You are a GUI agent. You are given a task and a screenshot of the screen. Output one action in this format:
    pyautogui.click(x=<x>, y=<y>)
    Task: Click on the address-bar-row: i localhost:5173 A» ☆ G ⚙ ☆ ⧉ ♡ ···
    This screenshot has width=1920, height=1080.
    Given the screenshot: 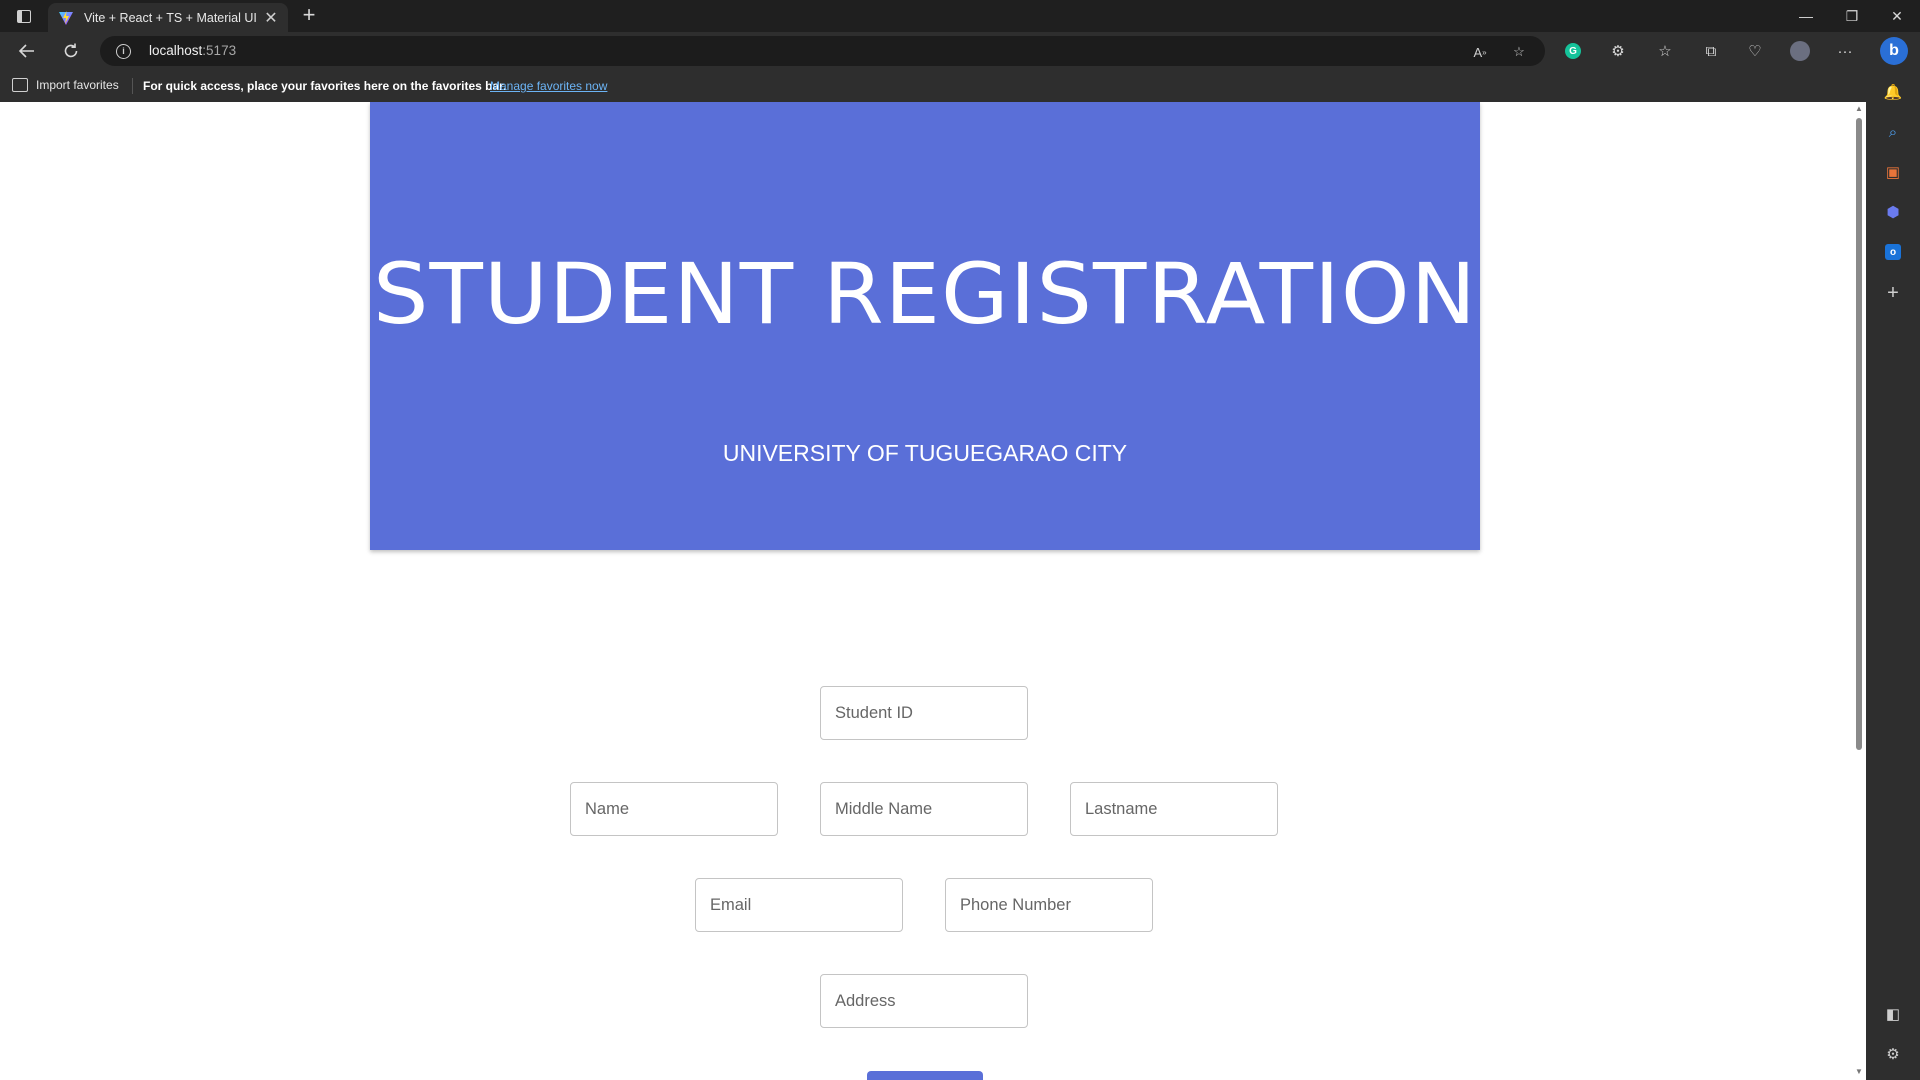 What is the action you would take?
    pyautogui.click(x=960, y=51)
    